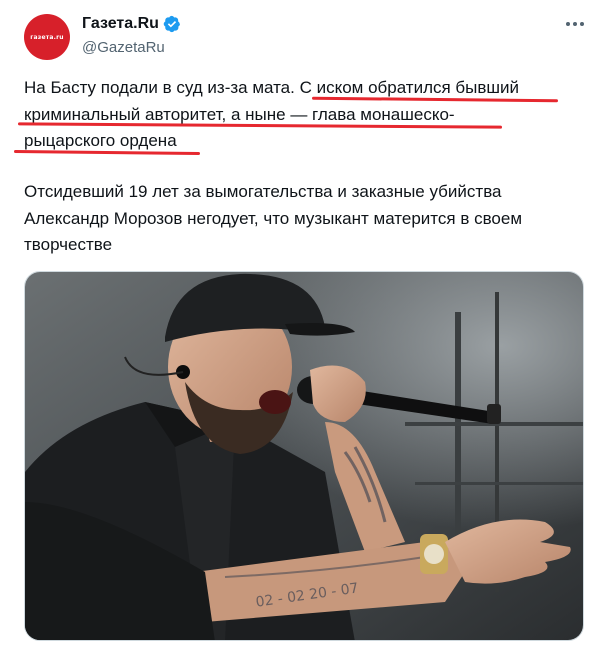 This screenshot has width=608, height=655. I want to click on verified-badge-icon, so click(171, 24).